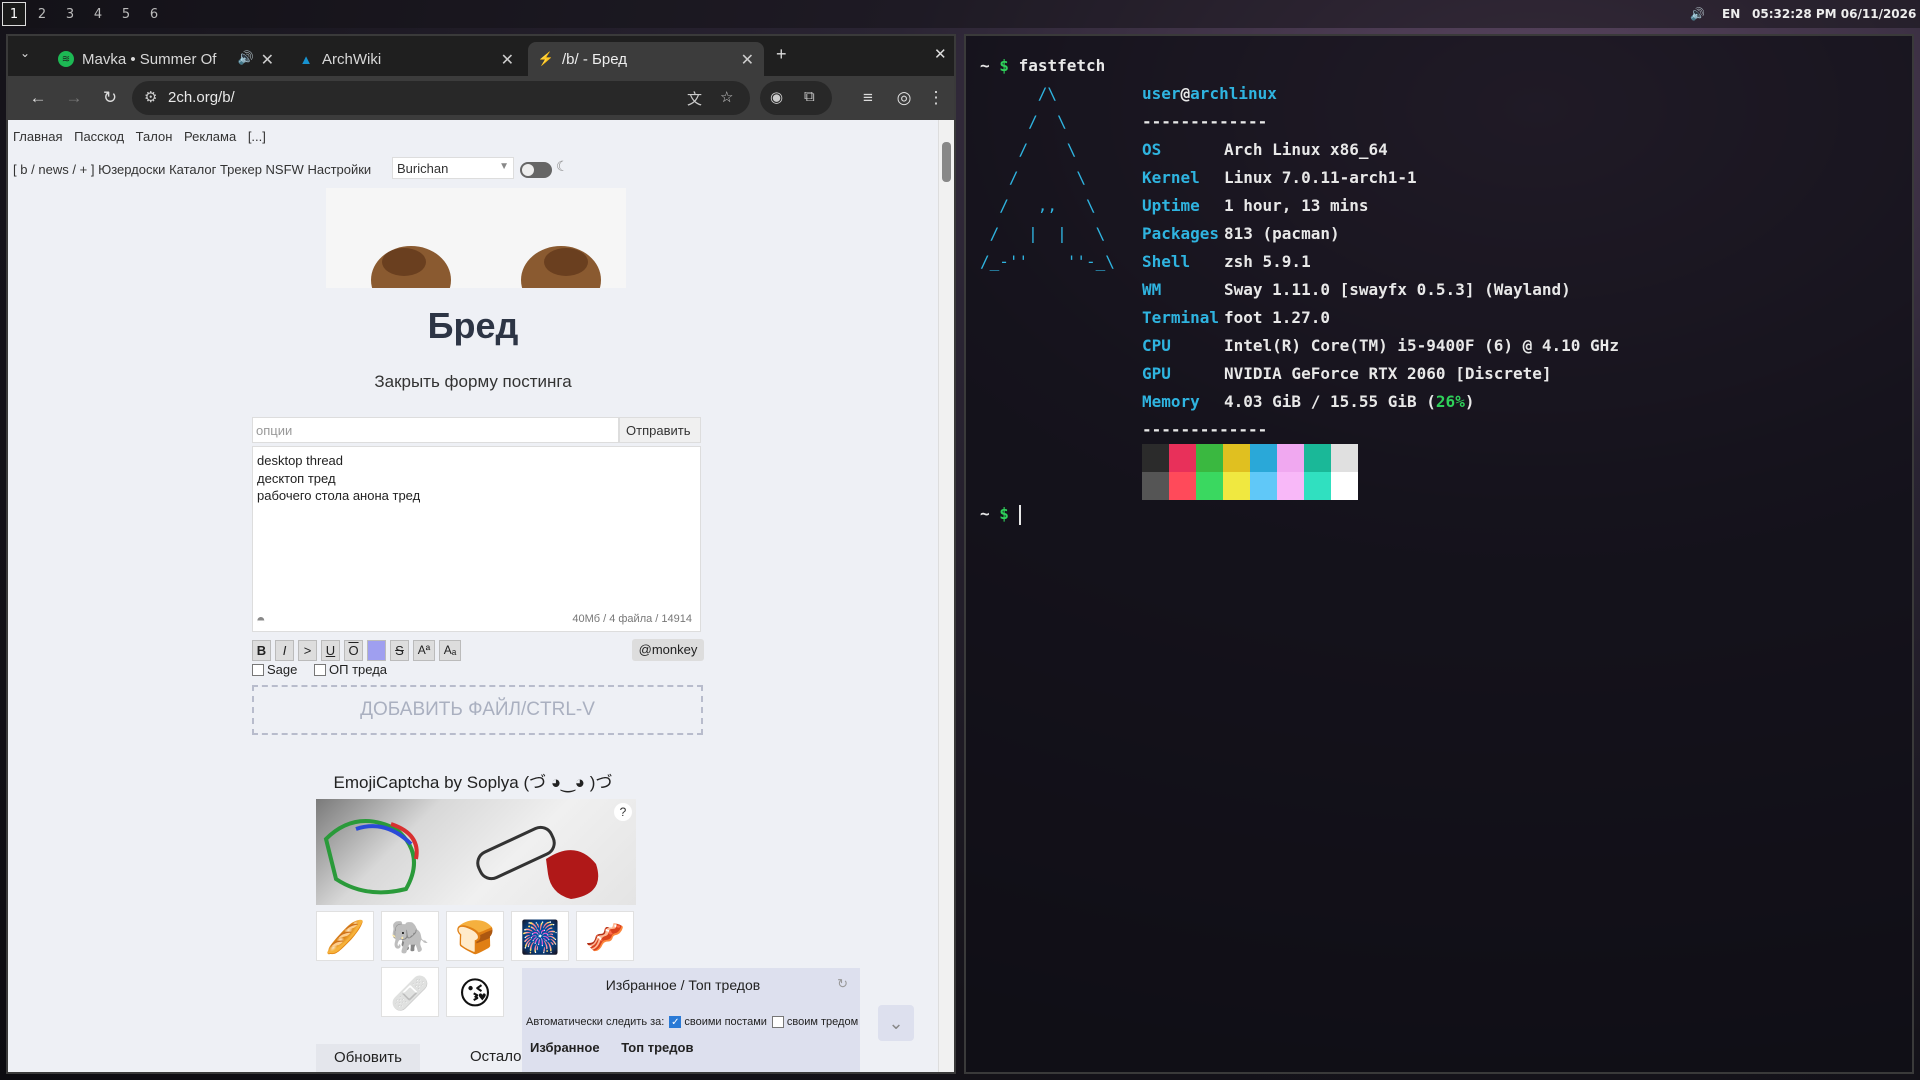 The height and width of the screenshot is (1080, 1920). Describe the element at coordinates (201, 97) in the screenshot. I see `url-text: 2ch.org/b/` at that location.